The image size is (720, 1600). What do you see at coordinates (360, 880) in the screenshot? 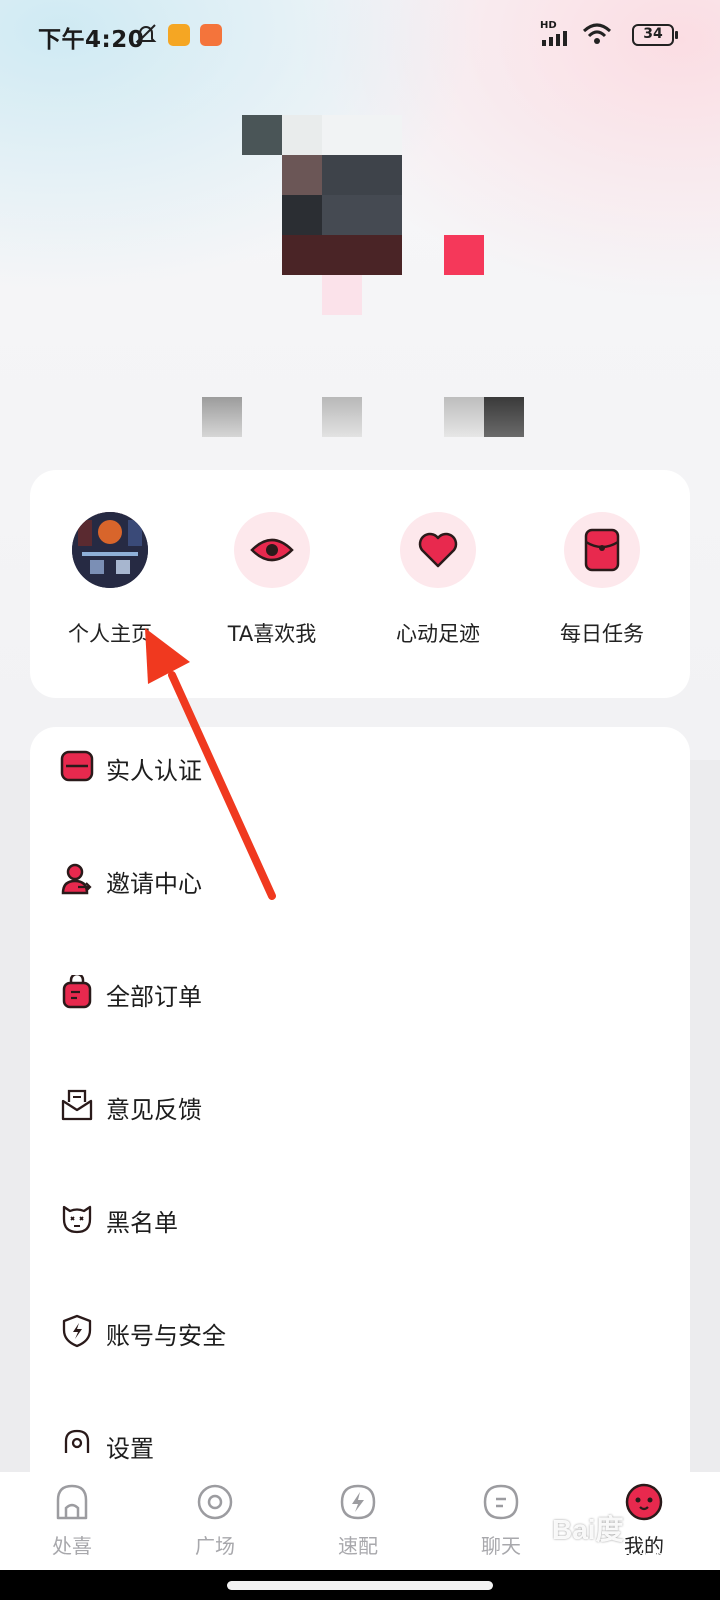
I see `menu-item-invite-center: 邀请中心` at bounding box center [360, 880].